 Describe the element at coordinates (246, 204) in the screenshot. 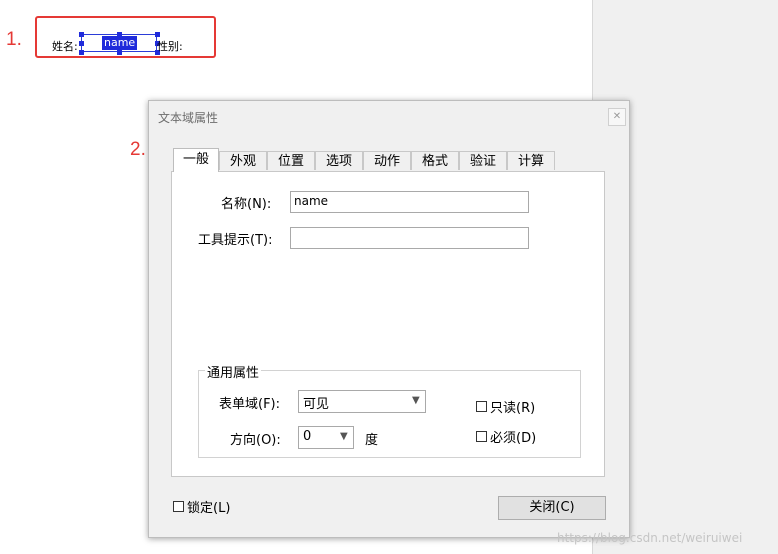

I see `name-label: 名称(N):` at that location.